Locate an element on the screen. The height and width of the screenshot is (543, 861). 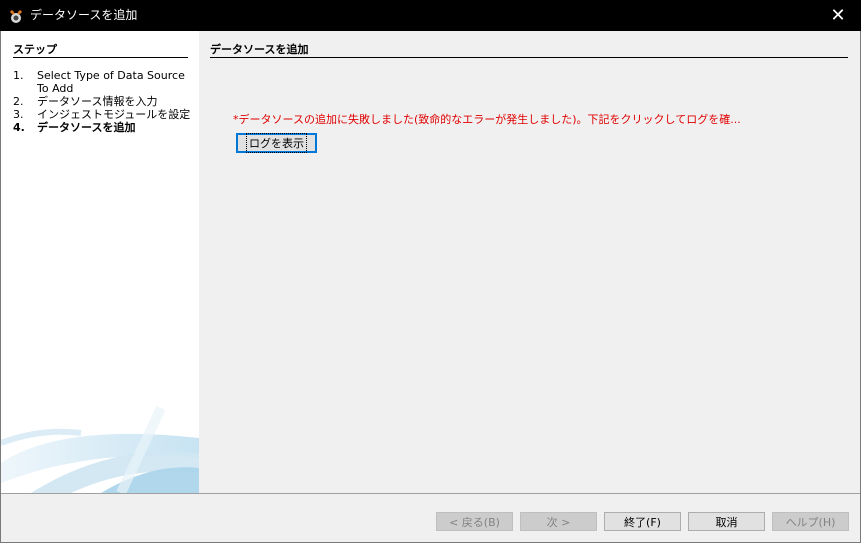
step-item: 2. データソース情報を入力 is located at coordinates (103, 101).